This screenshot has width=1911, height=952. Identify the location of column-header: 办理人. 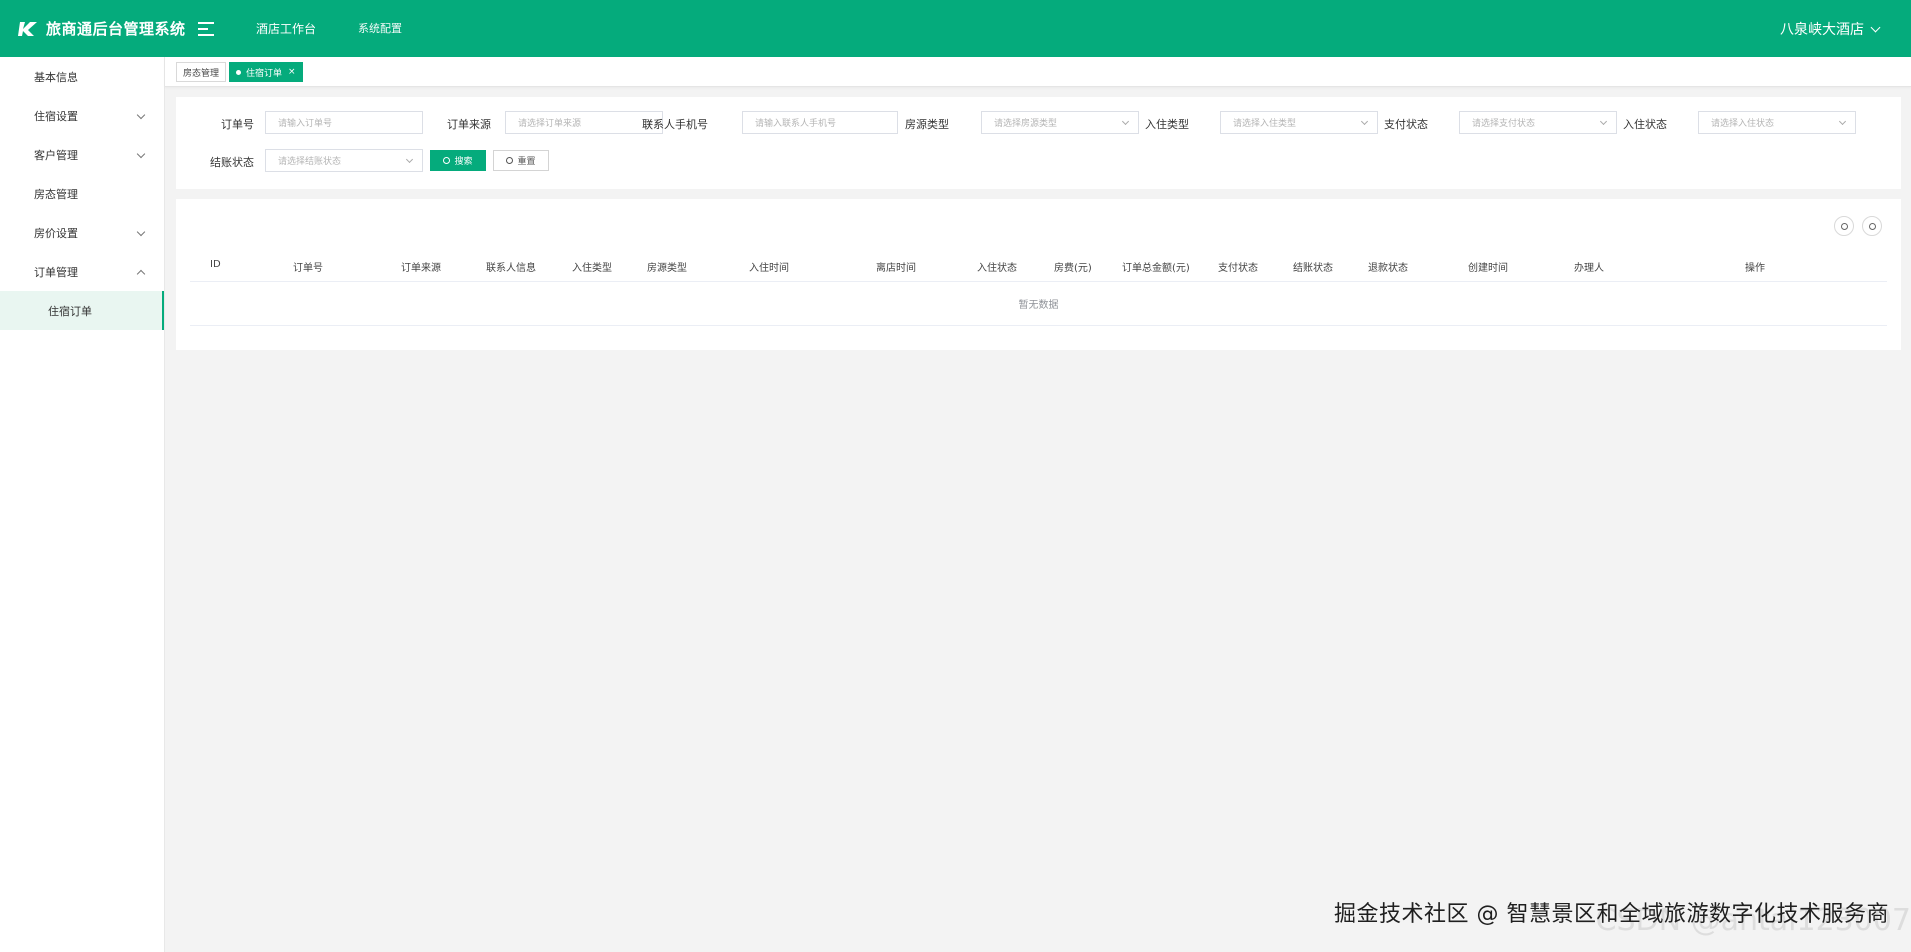
(1589, 268).